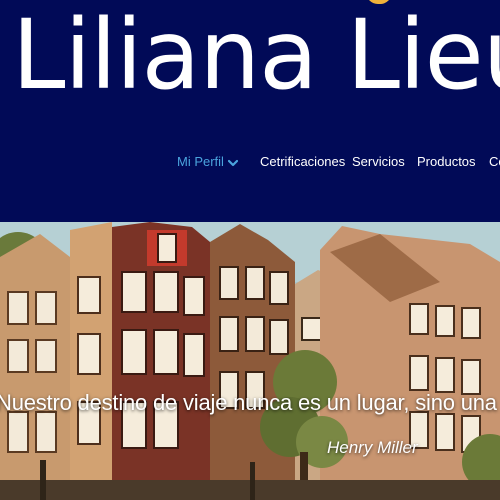 The height and width of the screenshot is (500, 500). I want to click on nav-item-label: Productos, so click(446, 161).